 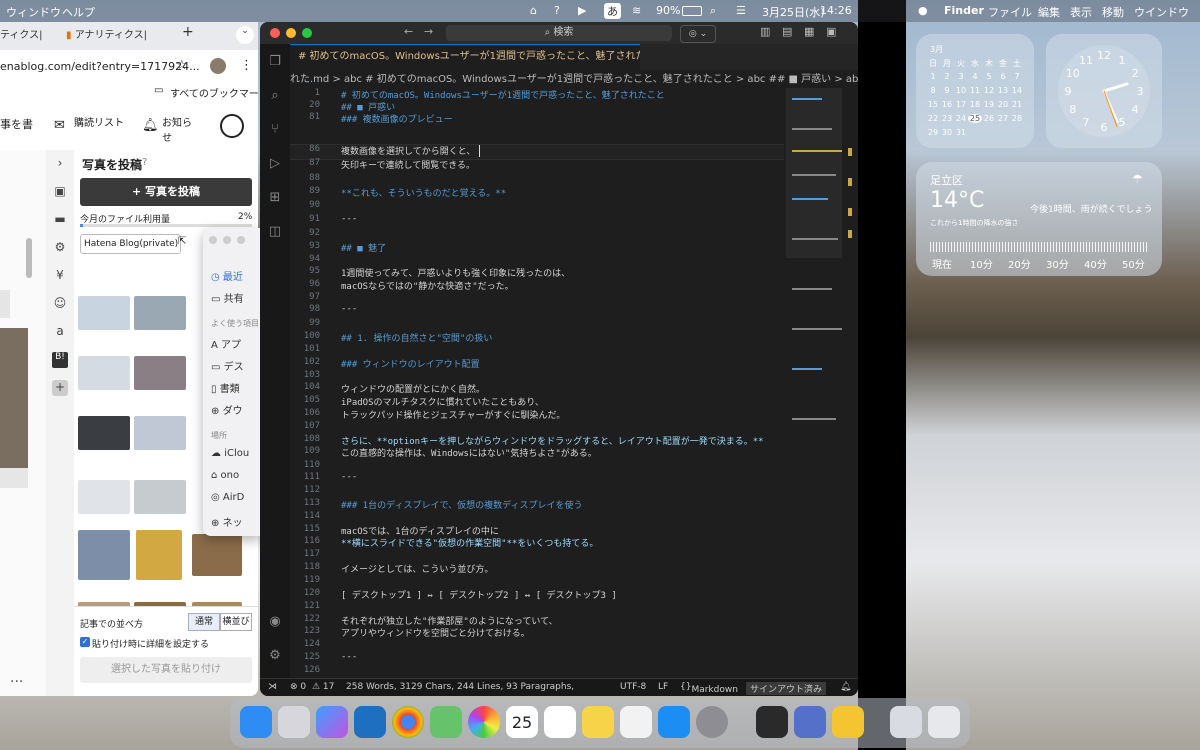 What do you see at coordinates (227, 297) in the screenshot?
I see `sidebar-item-shared: ▭ 共有` at bounding box center [227, 297].